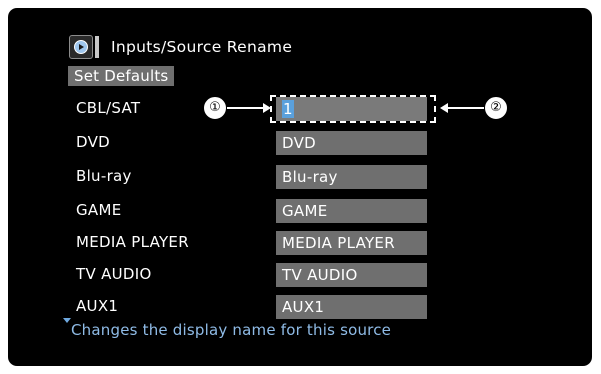 The width and height of the screenshot is (601, 374). I want to click on help-text: Changes the display name for this source, so click(231, 330).